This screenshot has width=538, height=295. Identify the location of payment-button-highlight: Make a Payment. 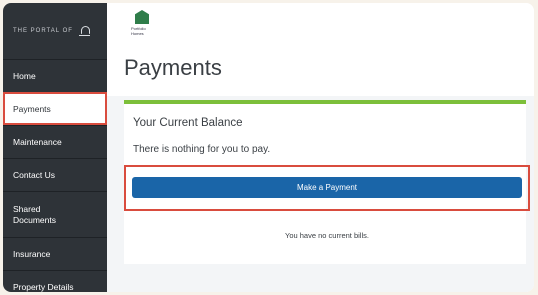
(327, 188).